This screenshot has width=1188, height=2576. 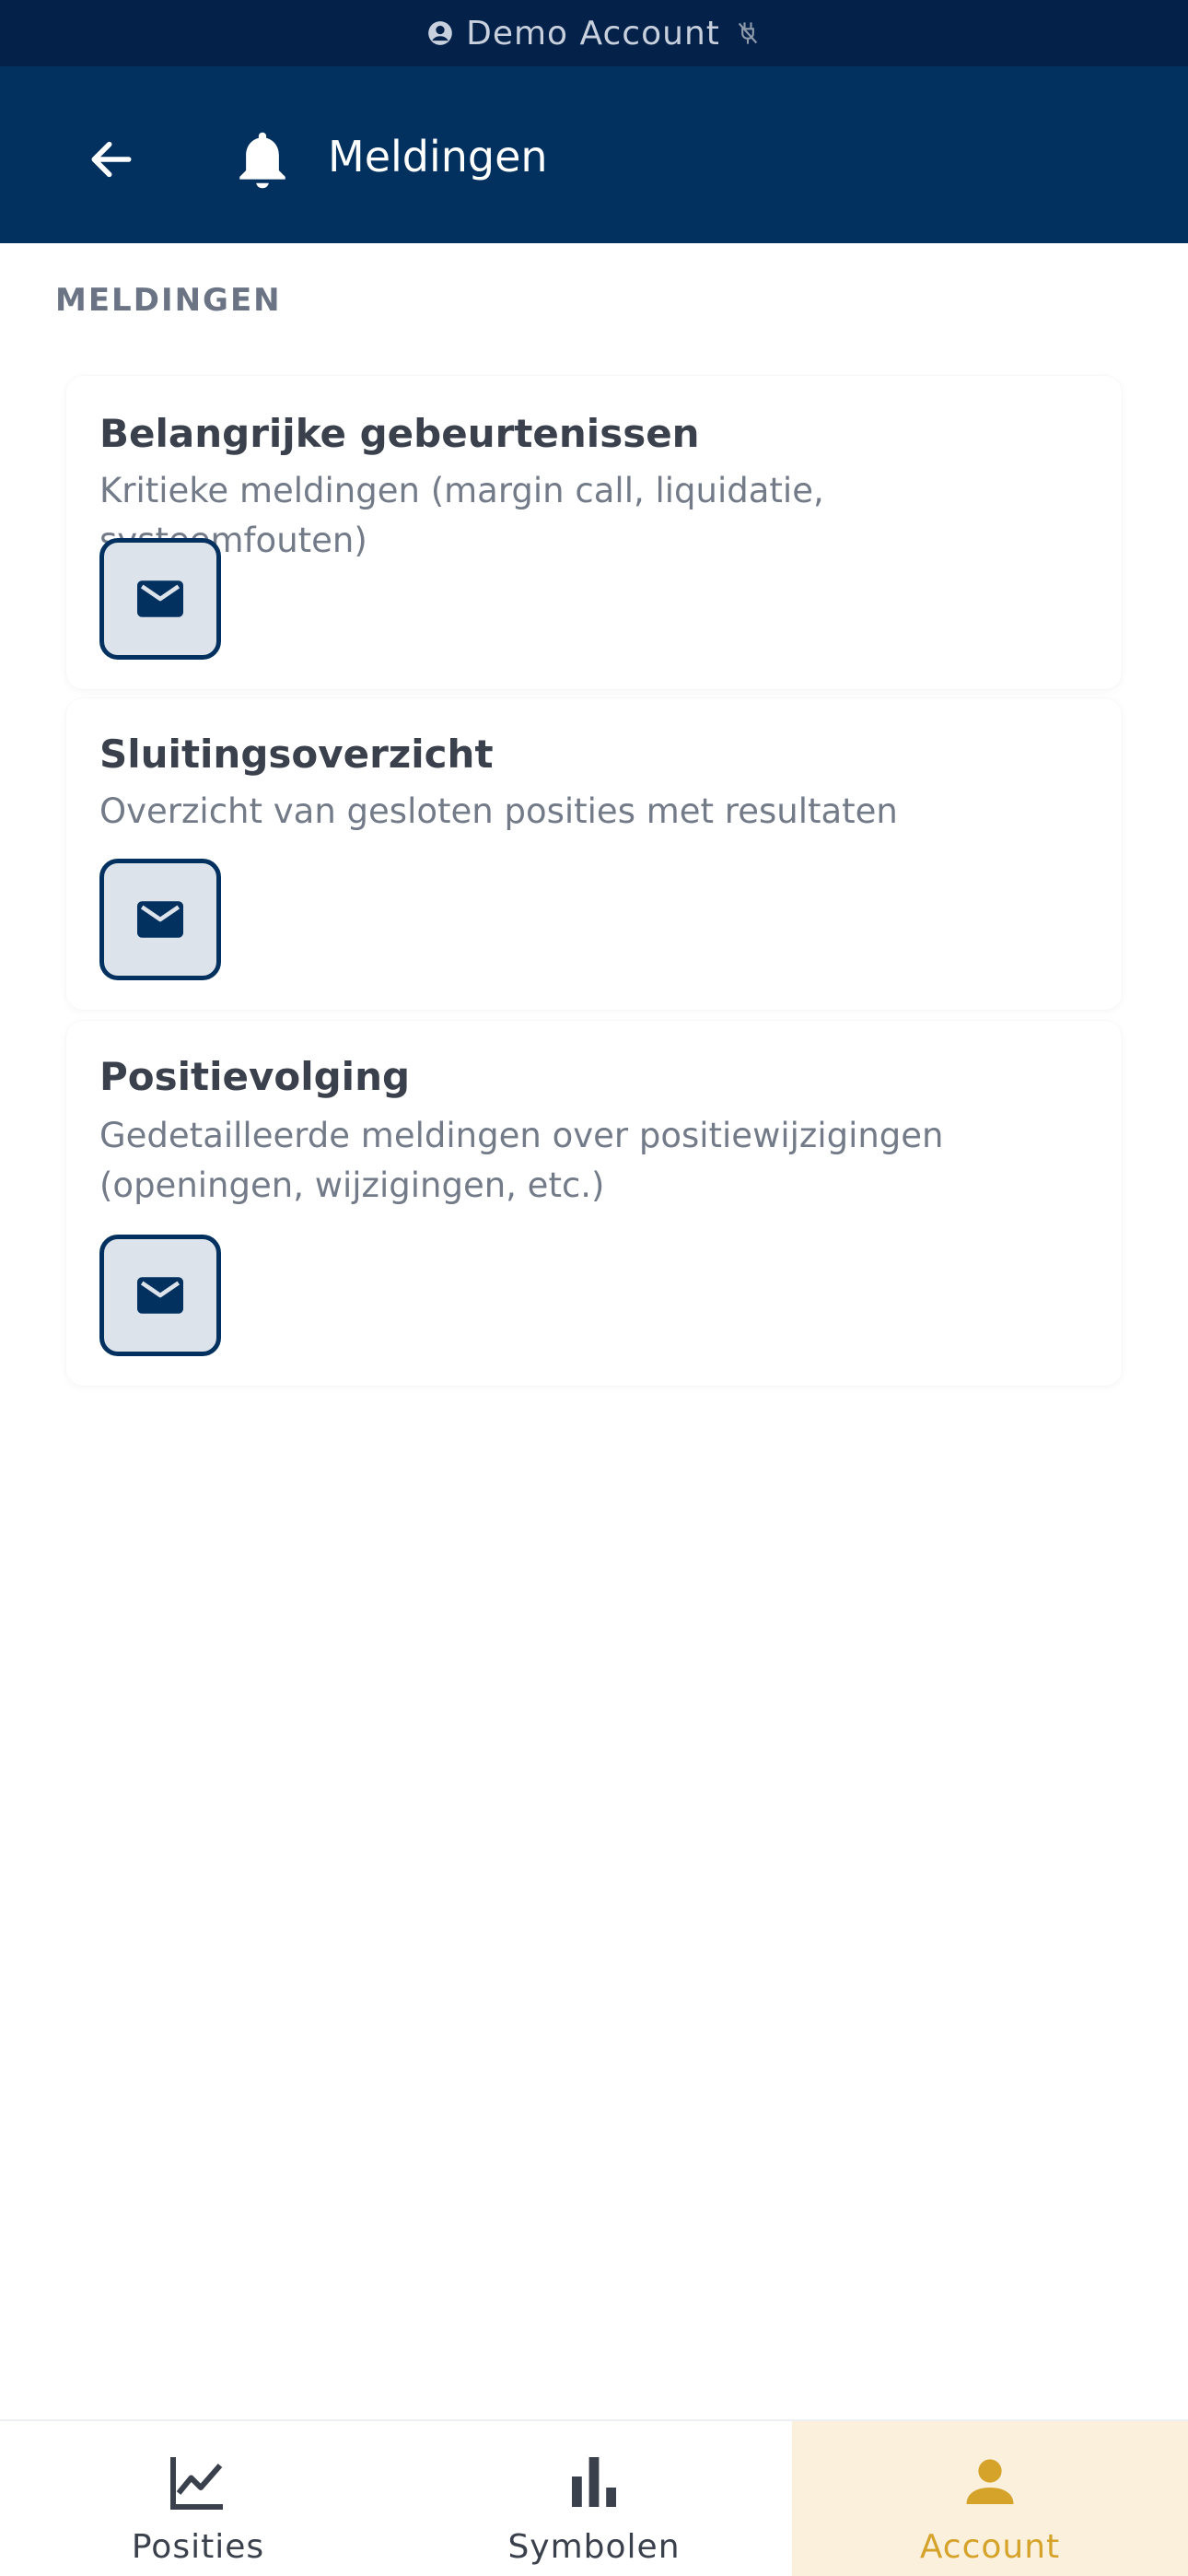 I want to click on account-circle-icon, so click(x=440, y=33).